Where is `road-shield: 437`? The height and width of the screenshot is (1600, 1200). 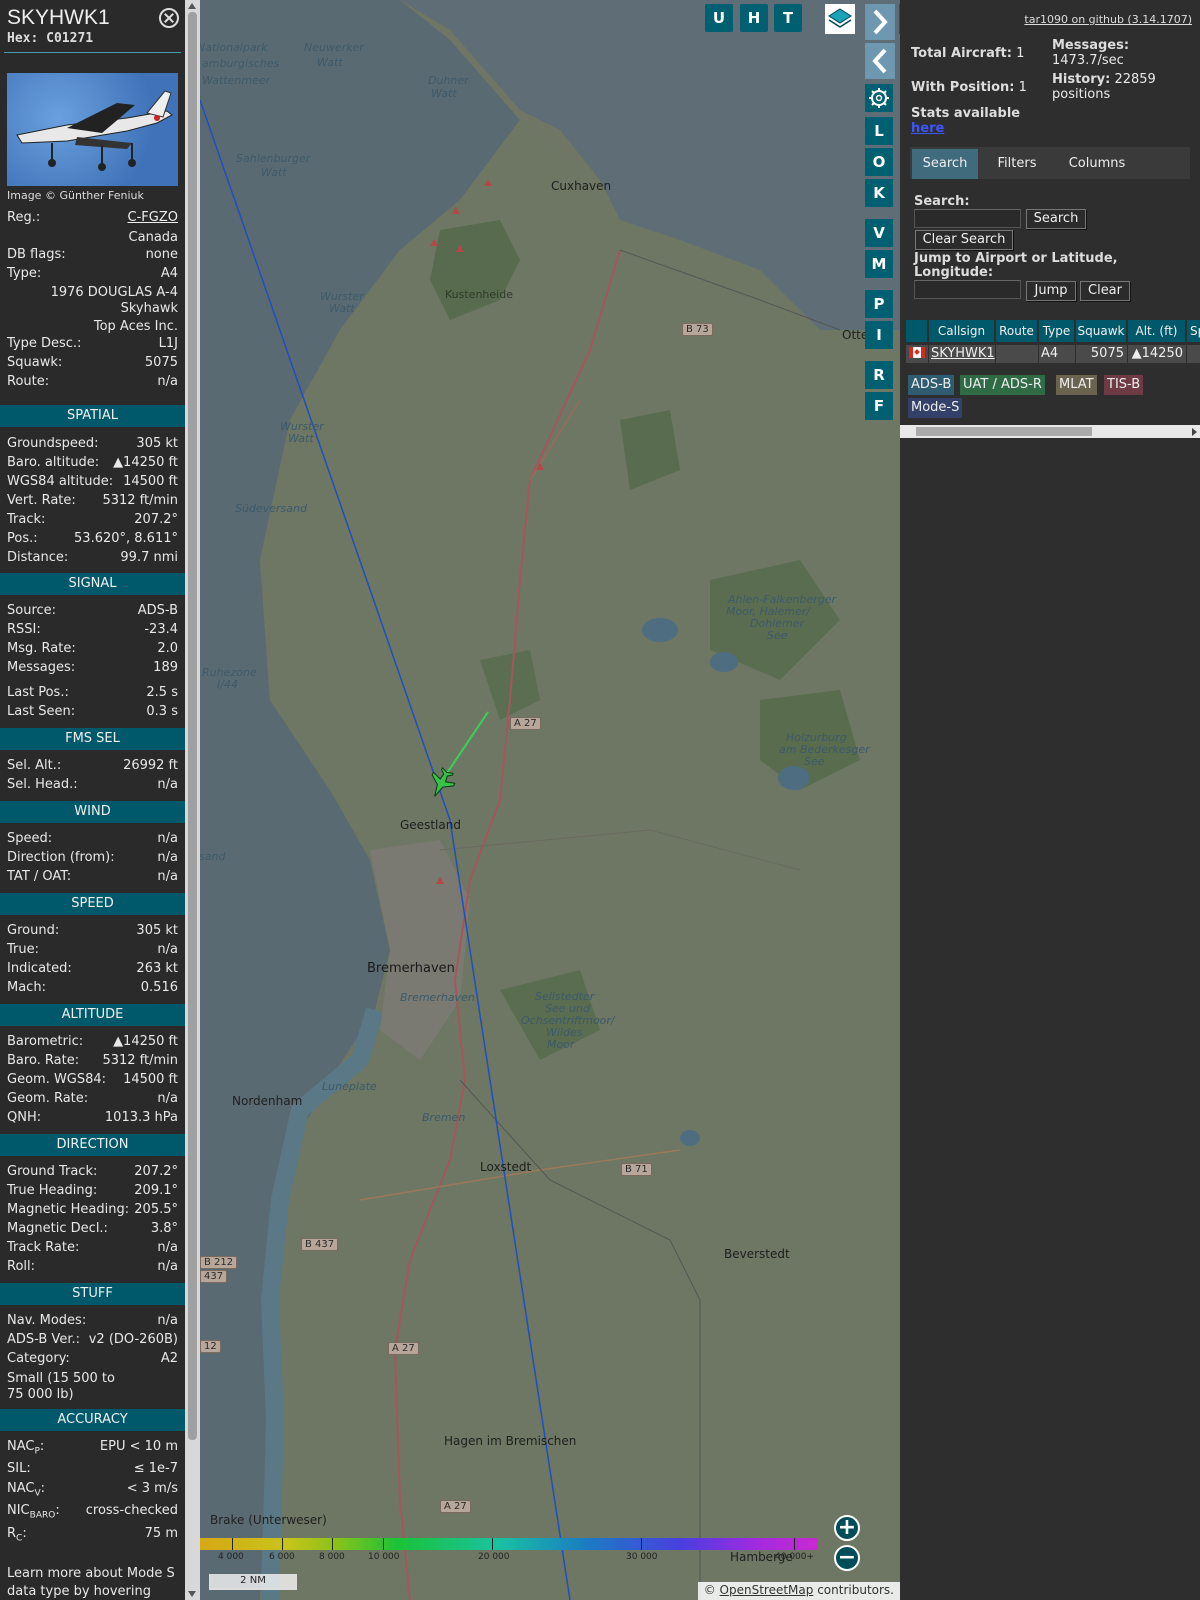 road-shield: 437 is located at coordinates (214, 1276).